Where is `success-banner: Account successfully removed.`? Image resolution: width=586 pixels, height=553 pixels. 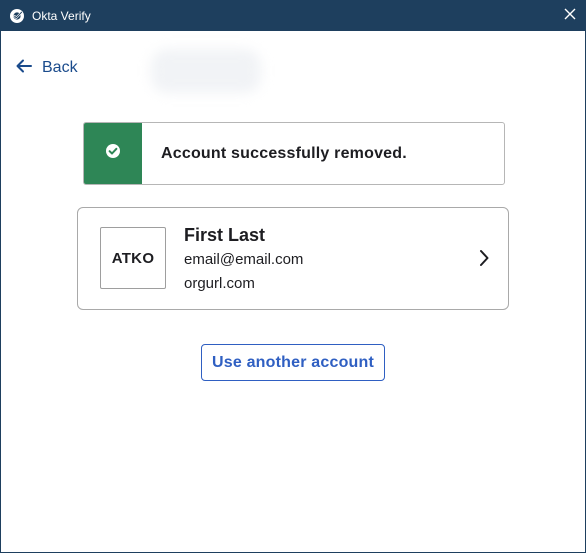
success-banner: Account successfully removed. is located at coordinates (294, 153).